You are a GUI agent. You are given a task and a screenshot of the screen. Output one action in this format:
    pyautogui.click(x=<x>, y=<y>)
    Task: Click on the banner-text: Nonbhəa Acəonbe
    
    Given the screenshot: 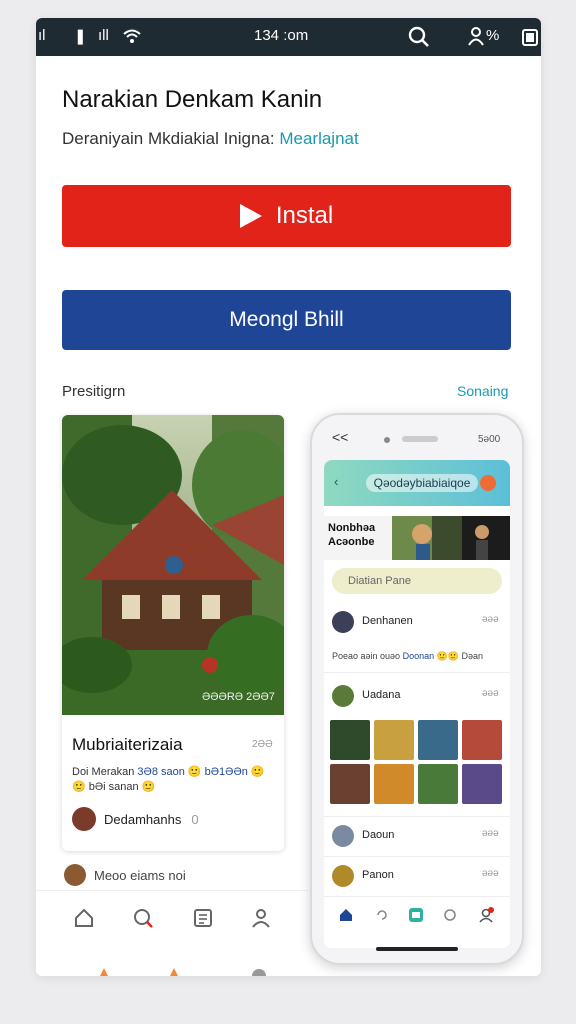 What is the action you would take?
    pyautogui.click(x=358, y=538)
    